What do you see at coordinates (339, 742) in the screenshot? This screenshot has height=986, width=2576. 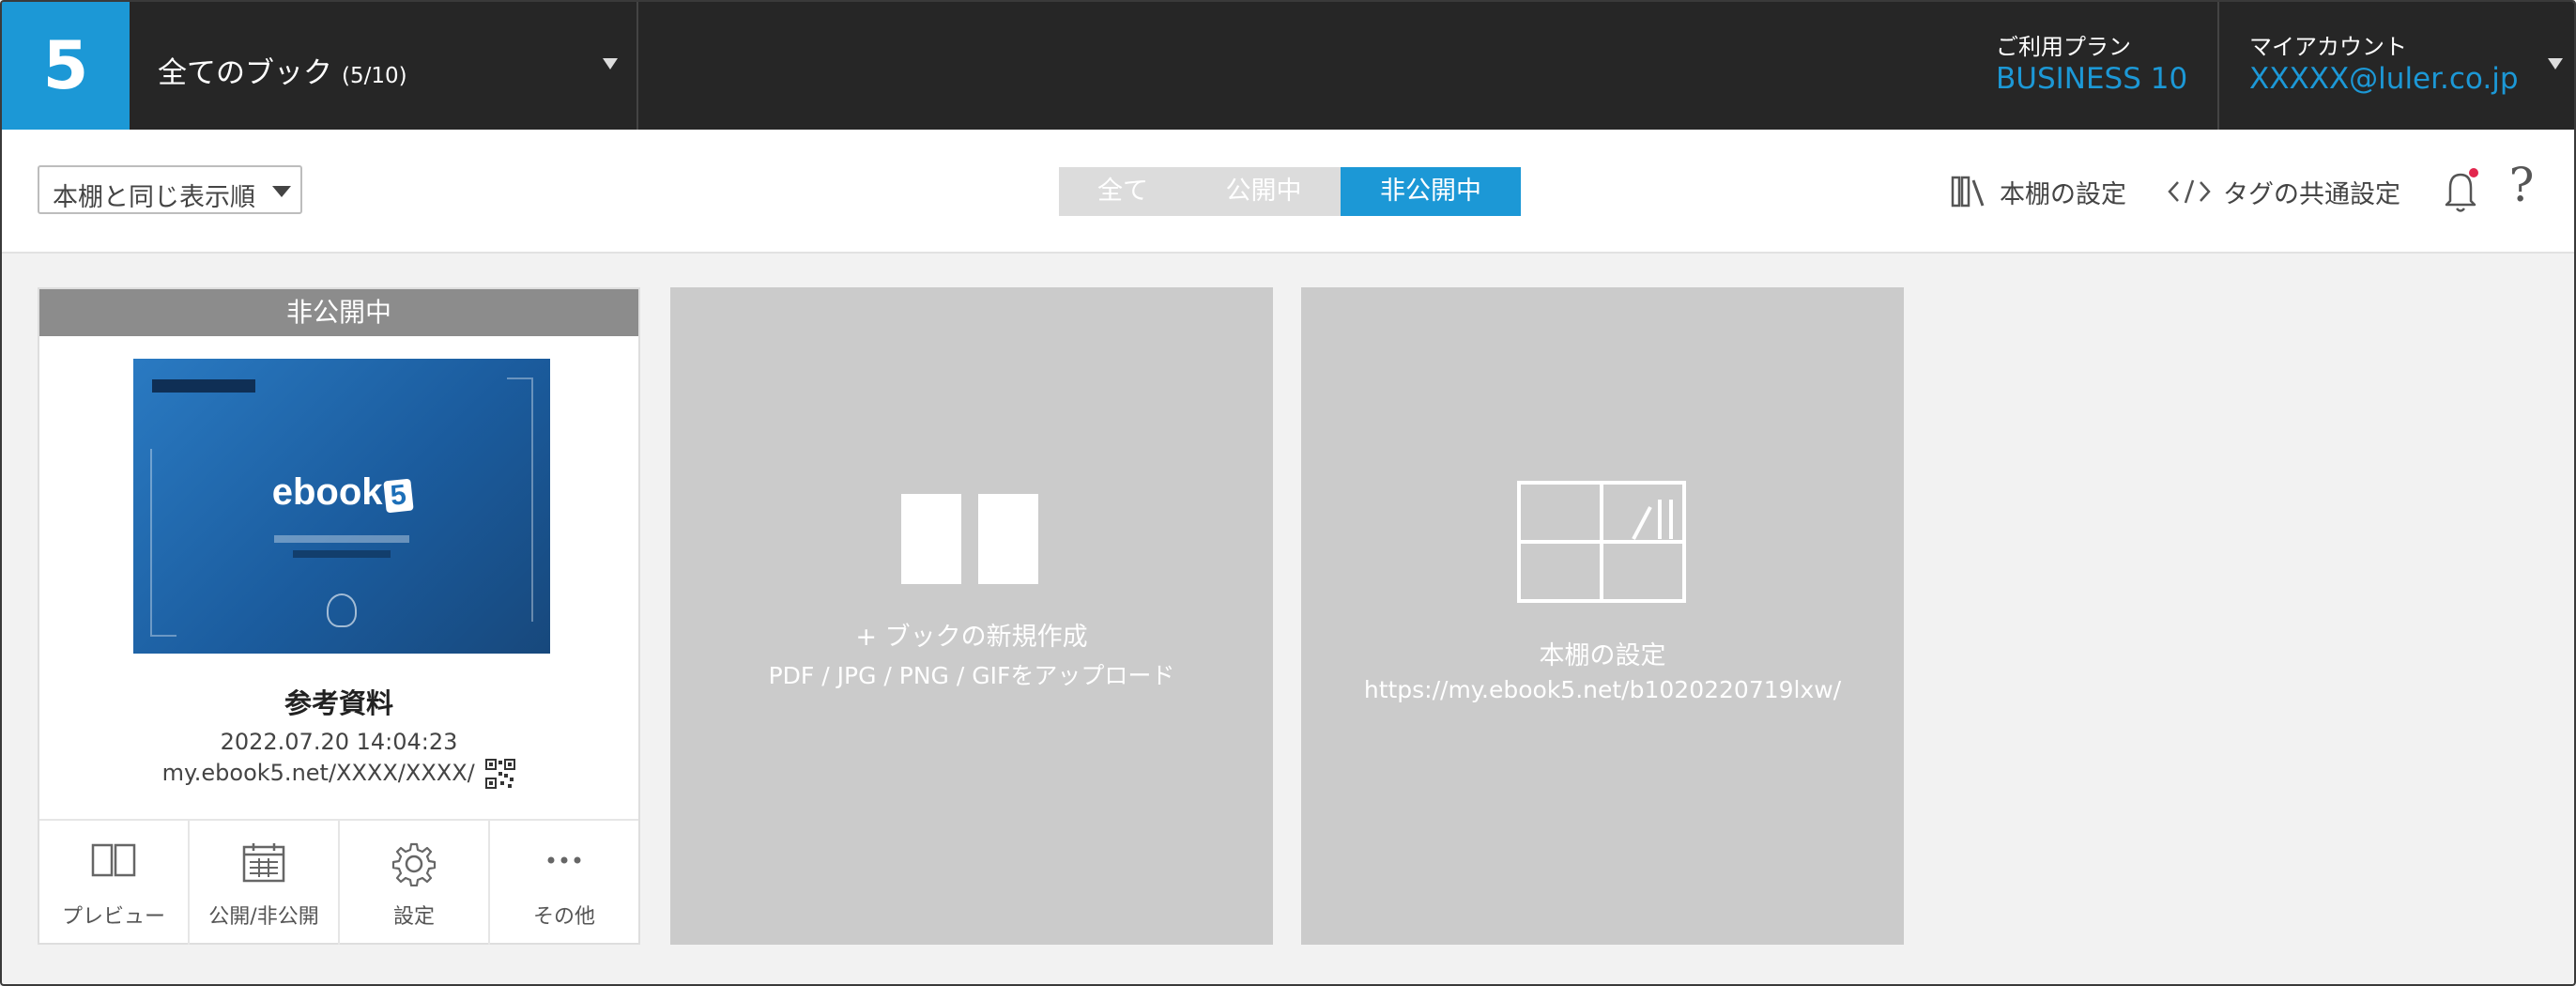 I see `book-date: 2022.07.20 14:04:23` at bounding box center [339, 742].